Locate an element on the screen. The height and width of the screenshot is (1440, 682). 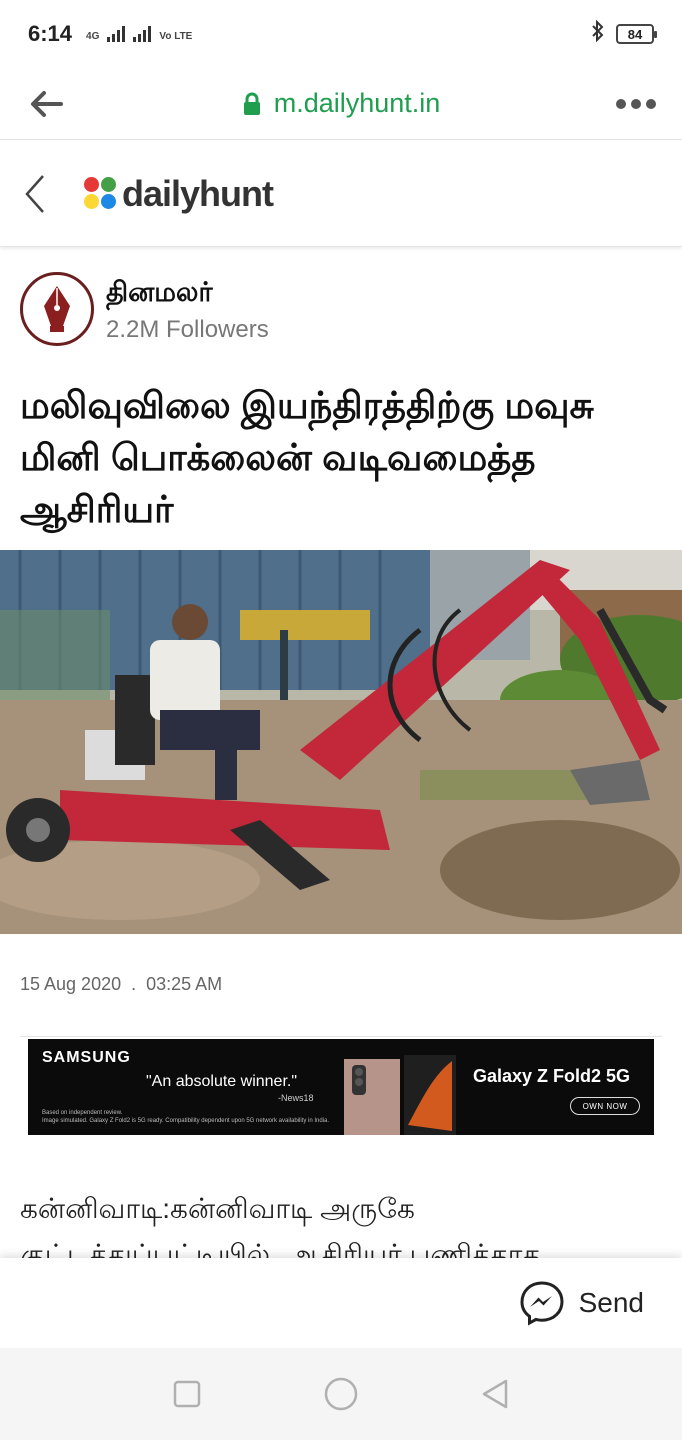
recents-button is located at coordinates (187, 1394).